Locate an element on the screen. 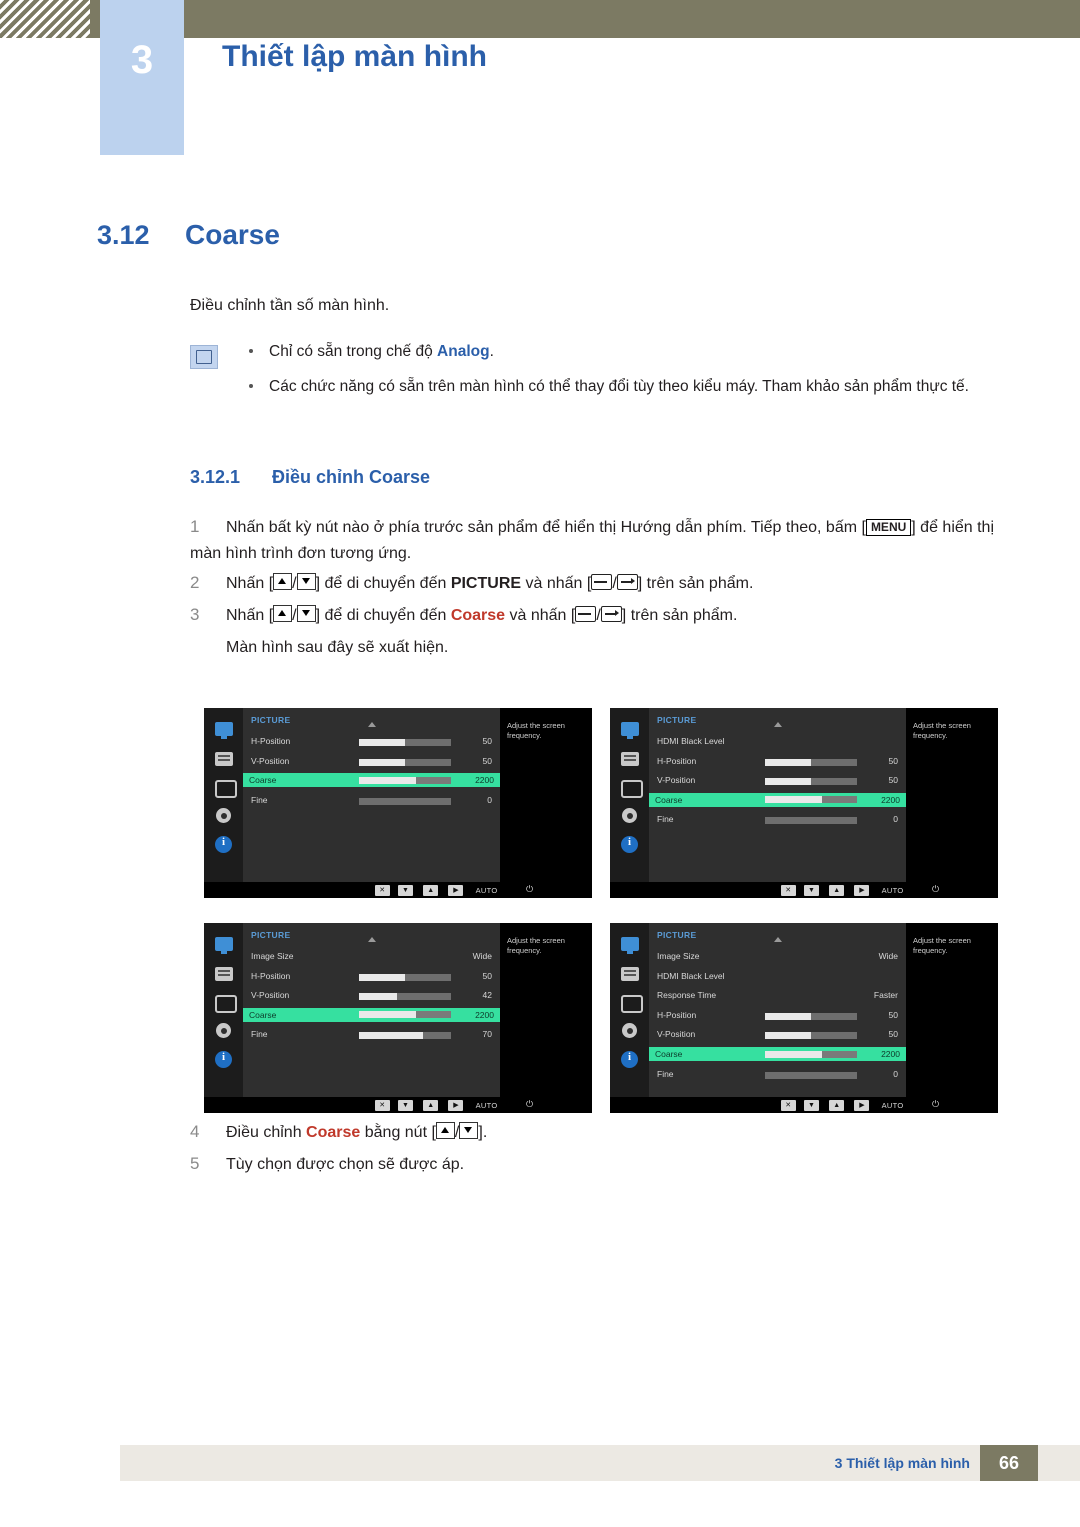 This screenshot has height=1527, width=1080. chapter-number: 3 is located at coordinates (142, 59).